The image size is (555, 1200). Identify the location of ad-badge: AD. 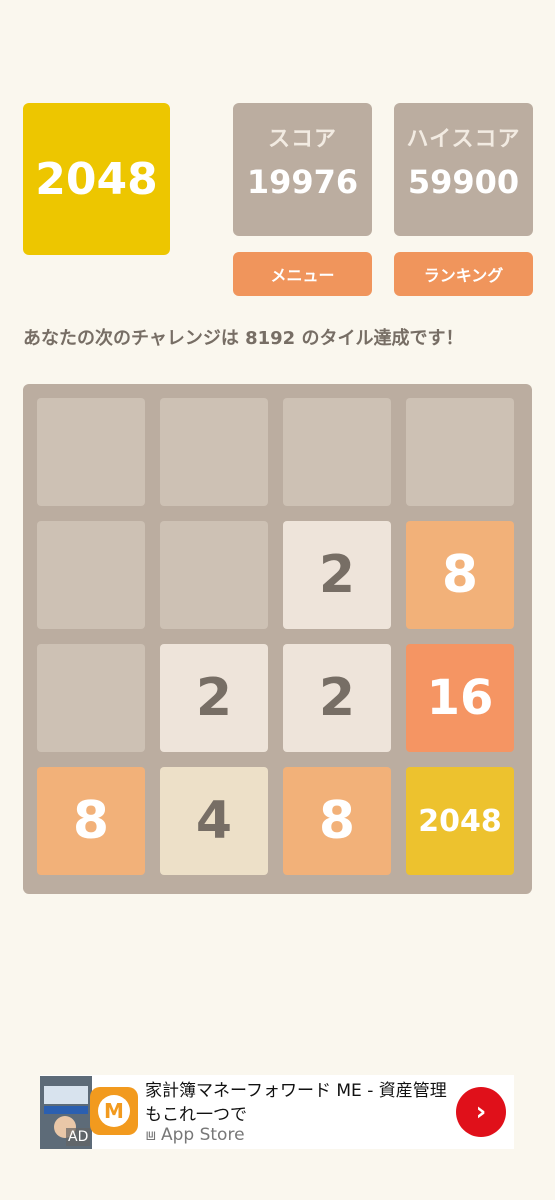
(78, 1137).